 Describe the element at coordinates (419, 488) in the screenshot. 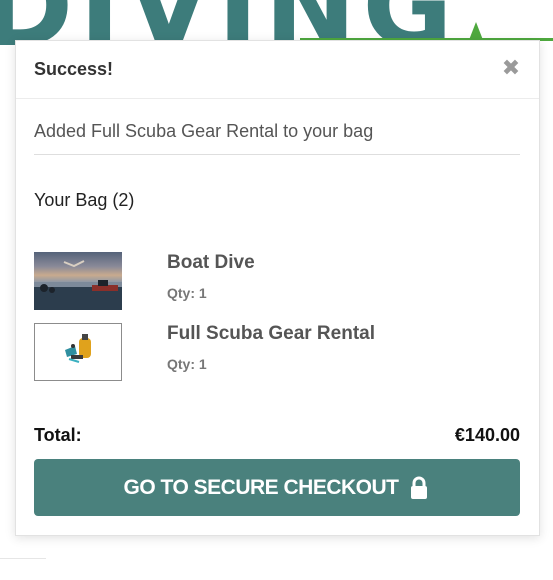

I see `lock-icon` at that location.